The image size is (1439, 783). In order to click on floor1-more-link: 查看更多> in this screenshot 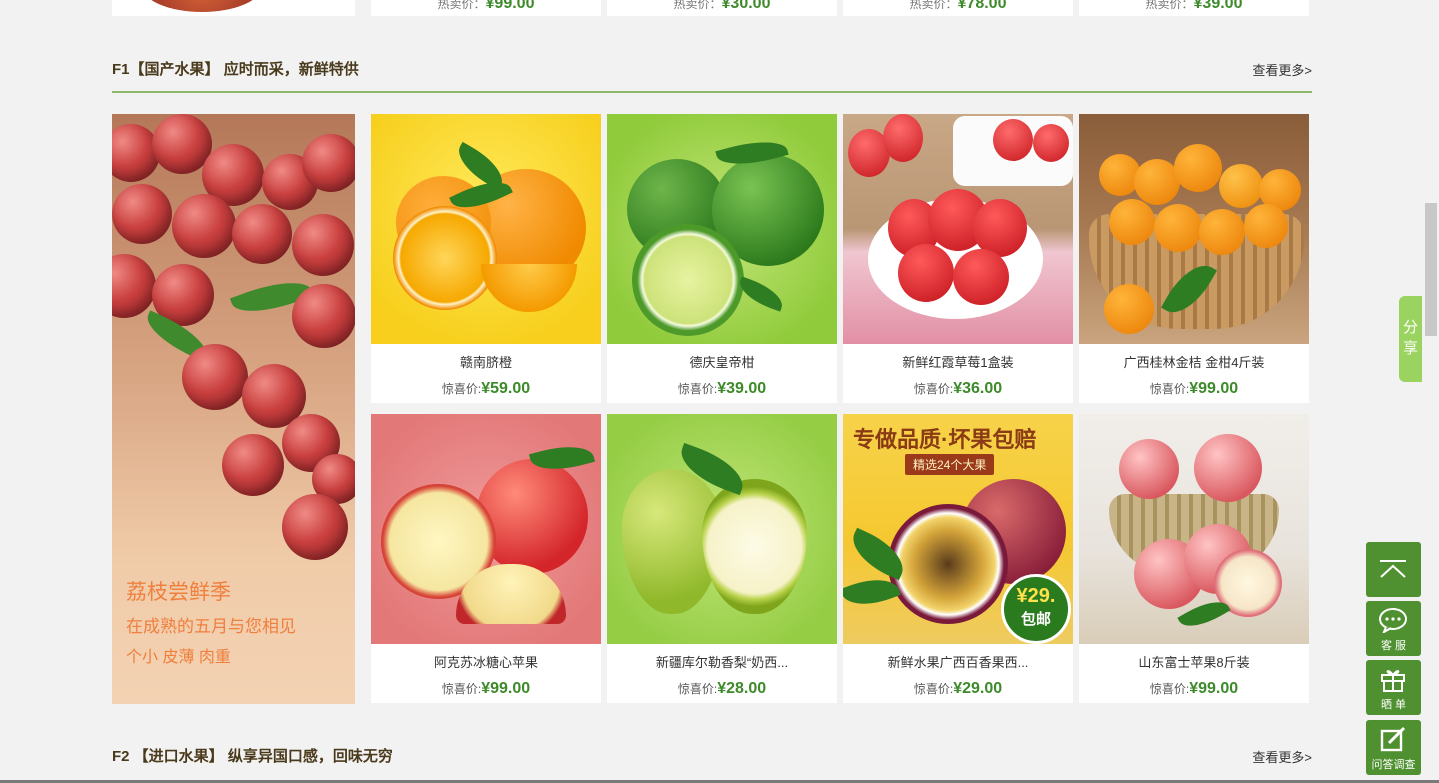, I will do `click(1282, 69)`.